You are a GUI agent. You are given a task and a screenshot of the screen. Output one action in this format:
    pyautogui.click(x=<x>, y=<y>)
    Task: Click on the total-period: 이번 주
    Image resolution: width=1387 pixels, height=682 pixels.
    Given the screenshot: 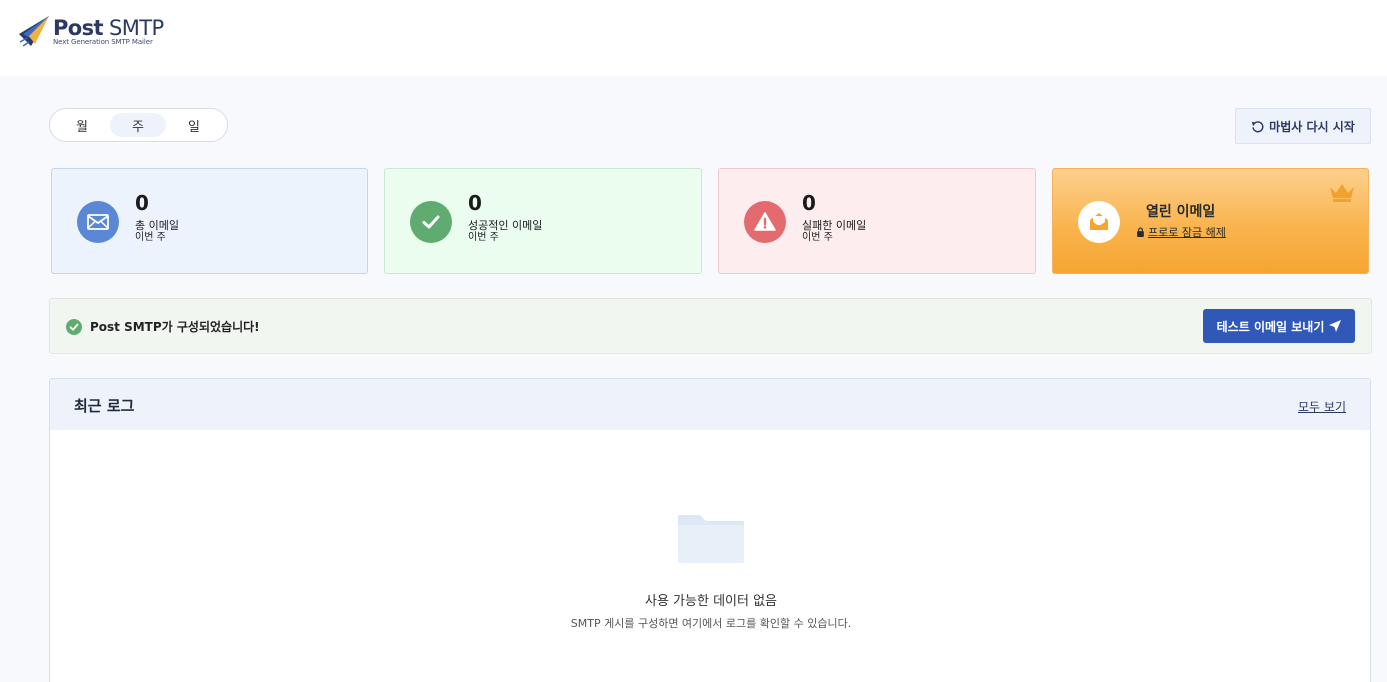 What is the action you would take?
    pyautogui.click(x=150, y=237)
    